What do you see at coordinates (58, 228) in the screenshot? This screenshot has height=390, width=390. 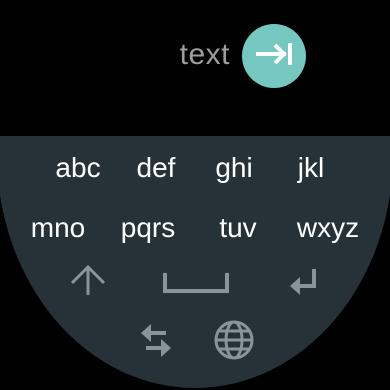 I see `key-mno: mno` at bounding box center [58, 228].